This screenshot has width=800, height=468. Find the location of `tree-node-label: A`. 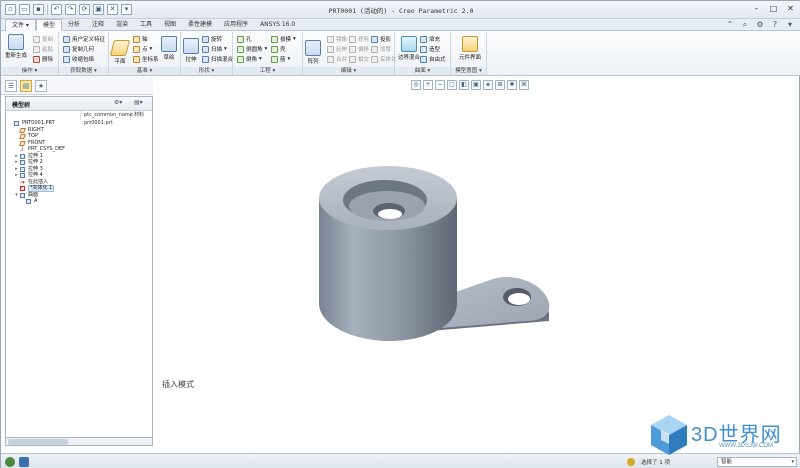

tree-node-label: A is located at coordinates (36, 201).